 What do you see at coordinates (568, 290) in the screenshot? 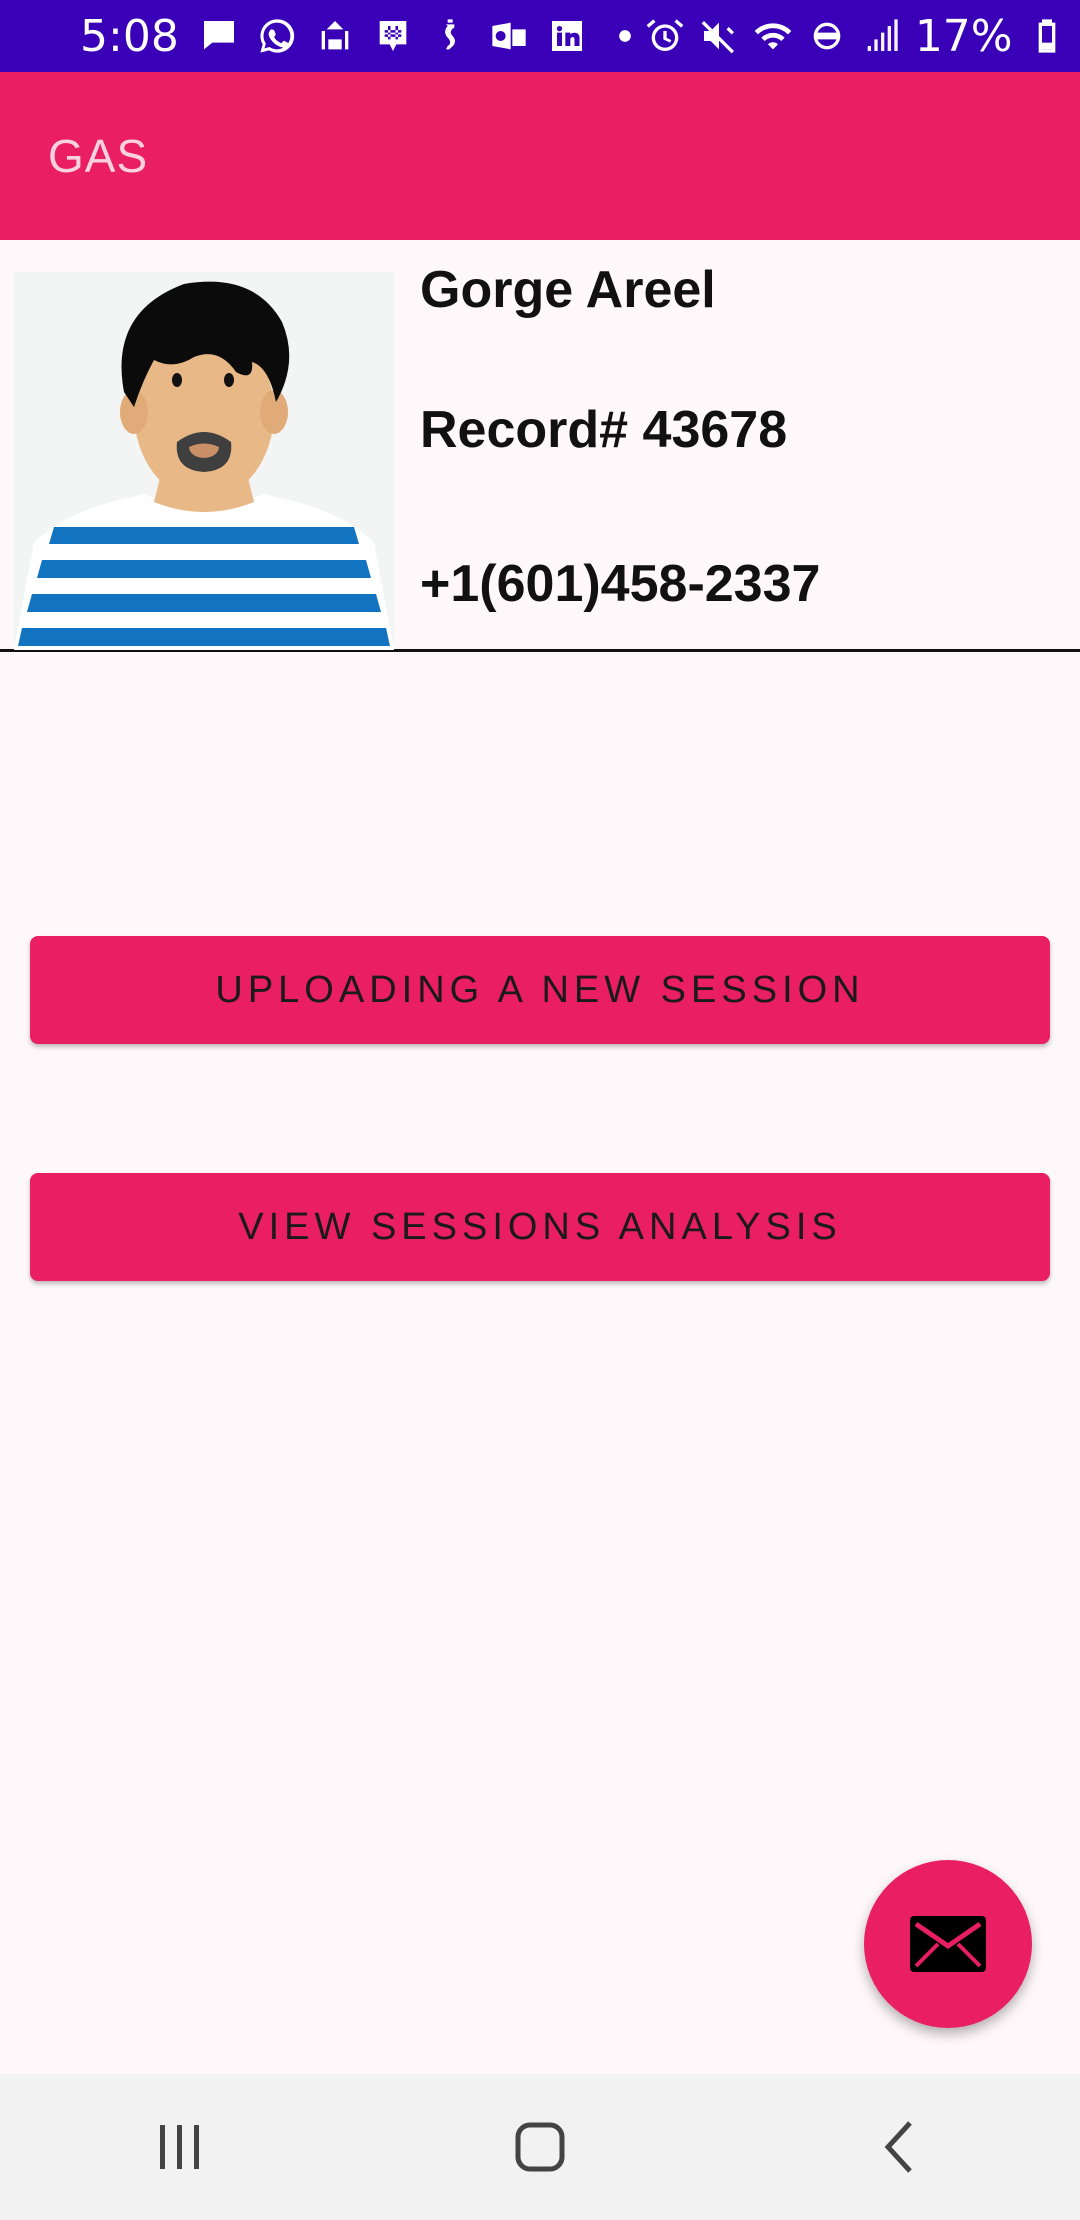
I see `profile-name: Gorge Areel` at bounding box center [568, 290].